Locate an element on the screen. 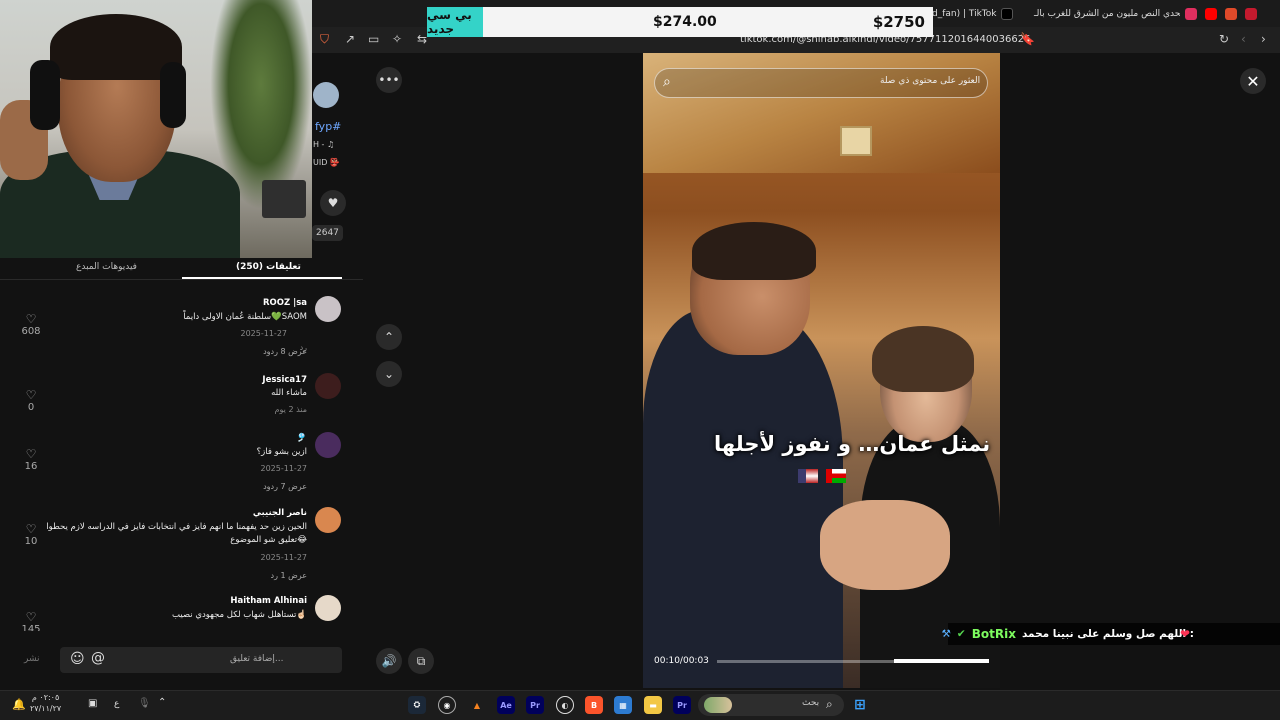 The image size is (1280, 720). bot-message-text: اللهم صل وسلم على نبينا محمد : is located at coordinates (1107, 634).